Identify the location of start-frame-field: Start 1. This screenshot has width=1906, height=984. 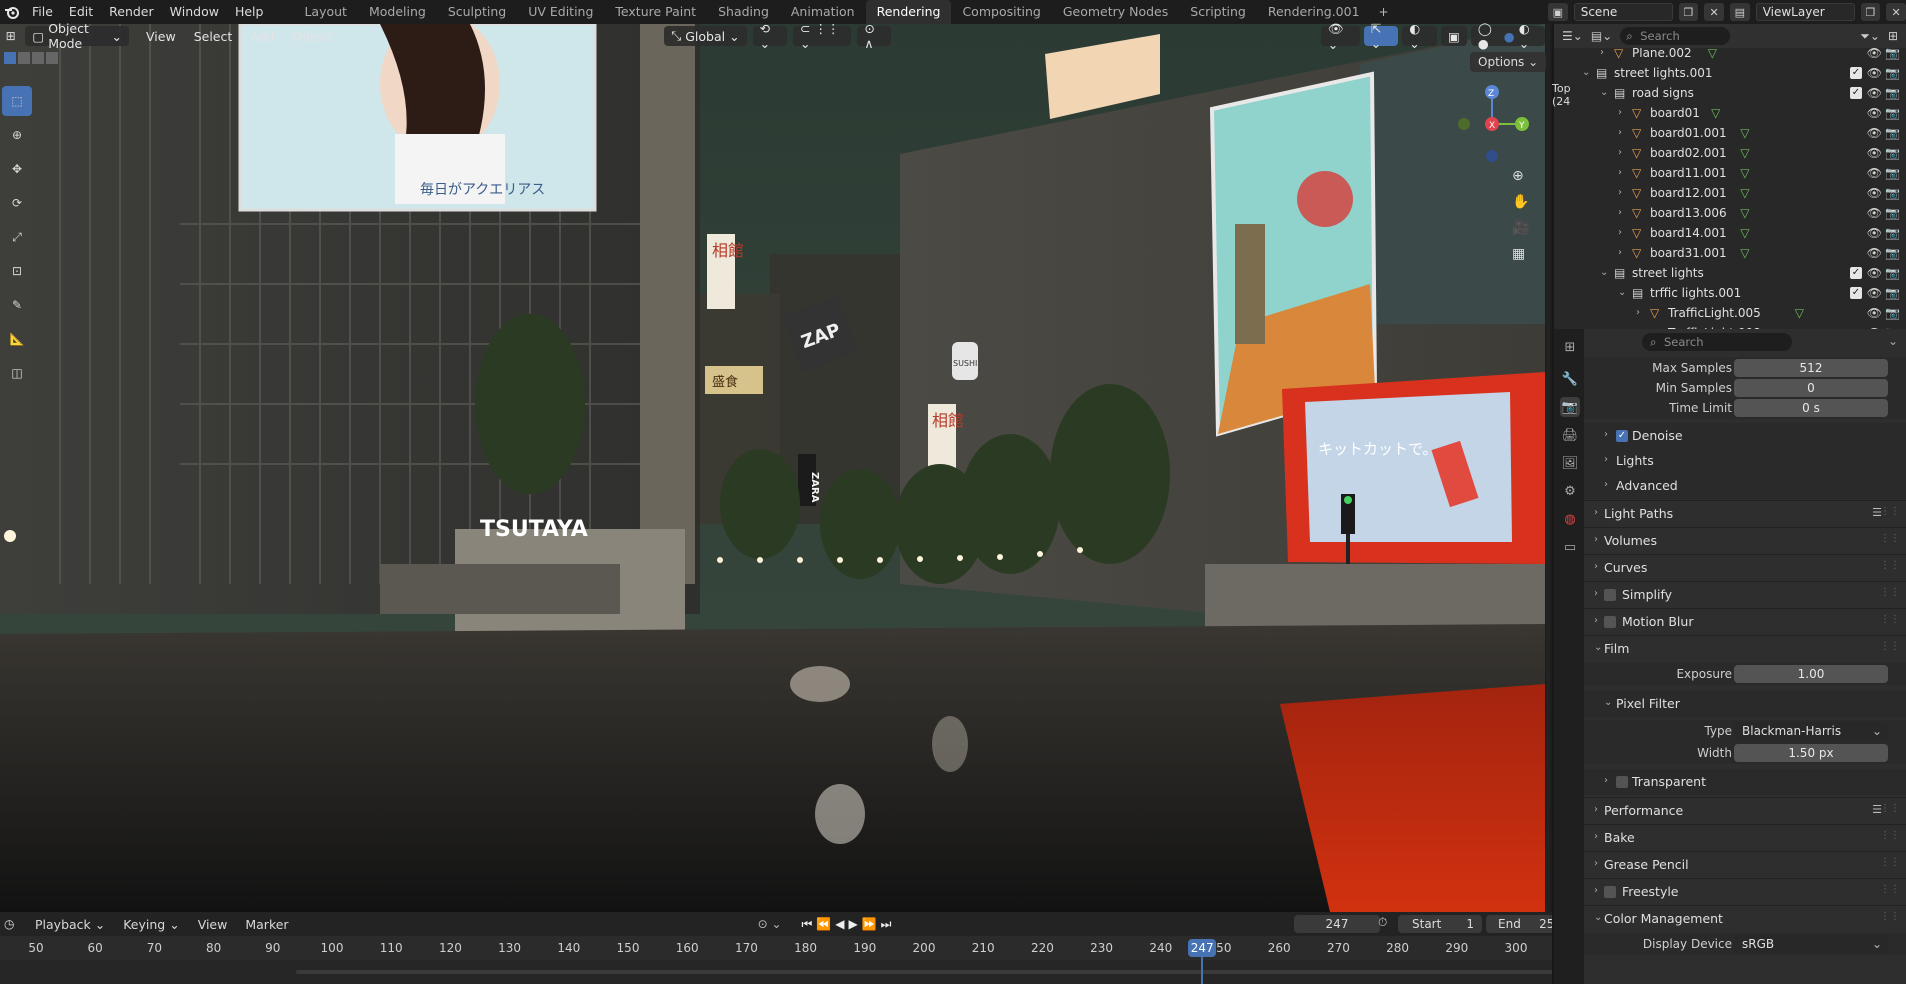
(1440, 924).